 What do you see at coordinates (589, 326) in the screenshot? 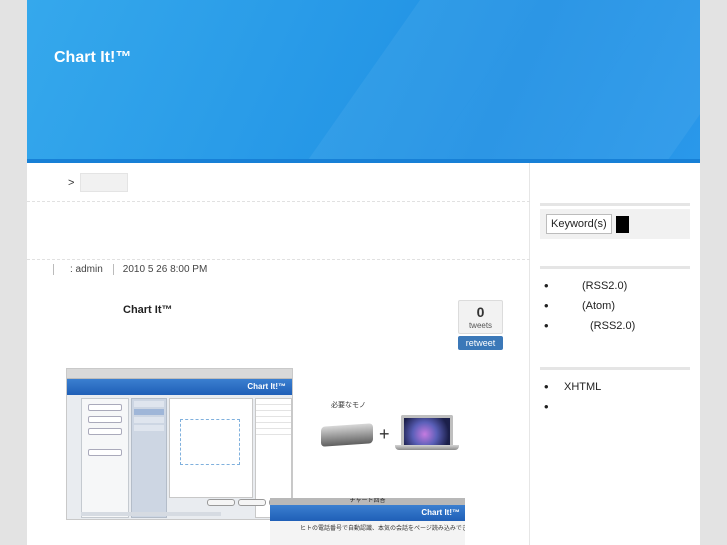
I see `feed-item-rss-comments: (RSS2.0)` at bounding box center [589, 326].